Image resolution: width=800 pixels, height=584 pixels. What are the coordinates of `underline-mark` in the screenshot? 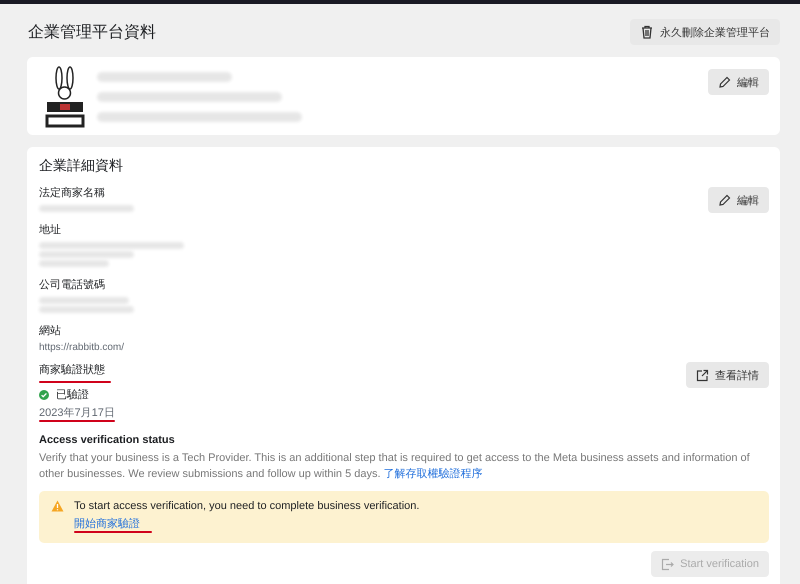 It's located at (75, 382).